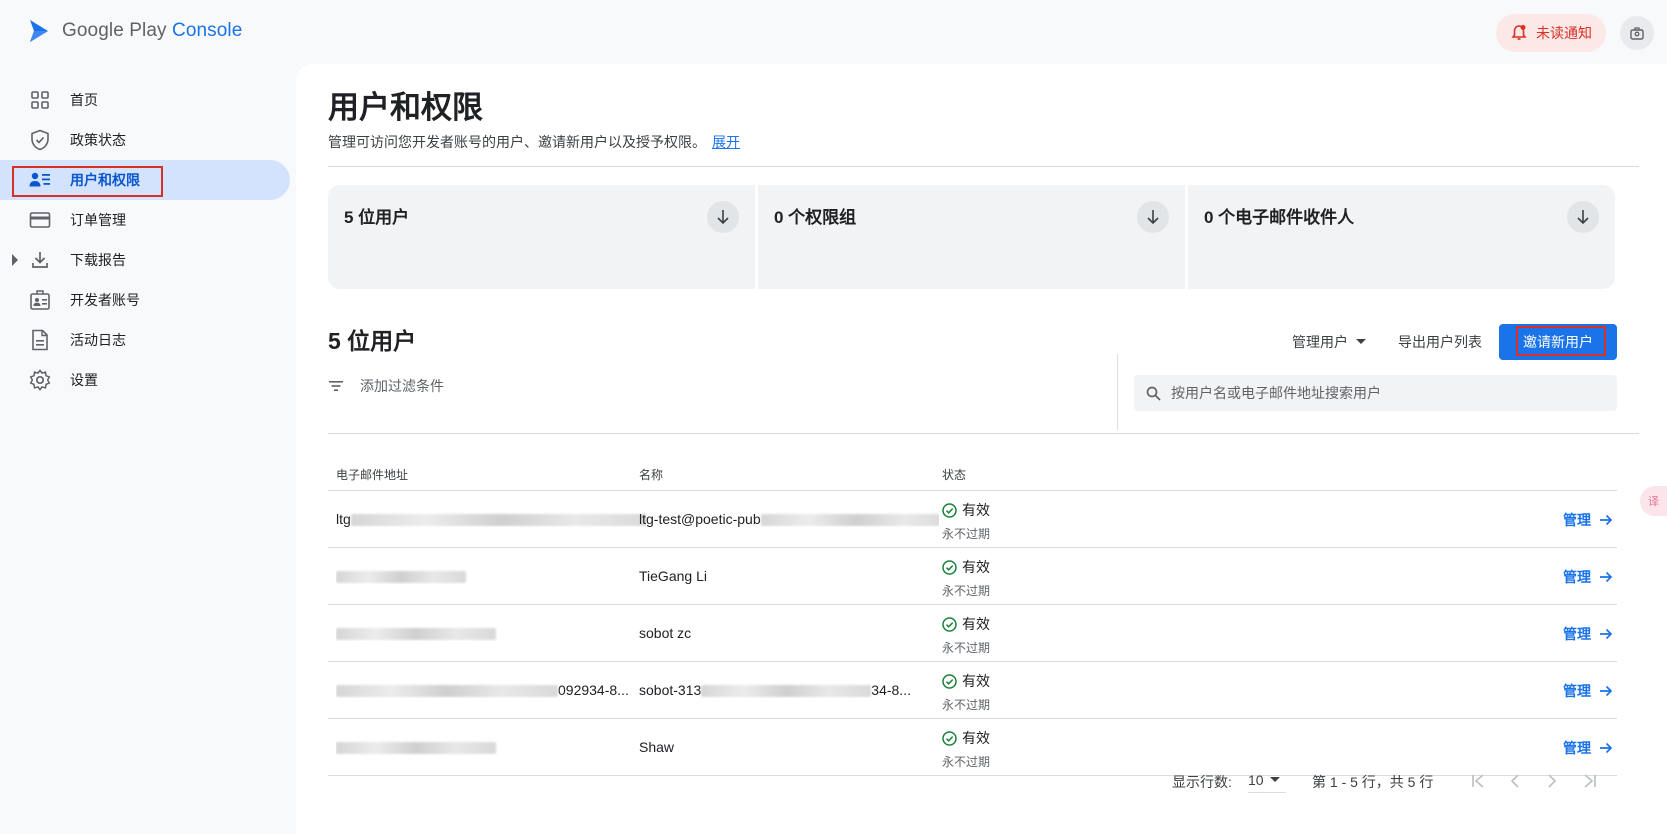  What do you see at coordinates (673, 576) in the screenshot?
I see `user-name: TieGang Li` at bounding box center [673, 576].